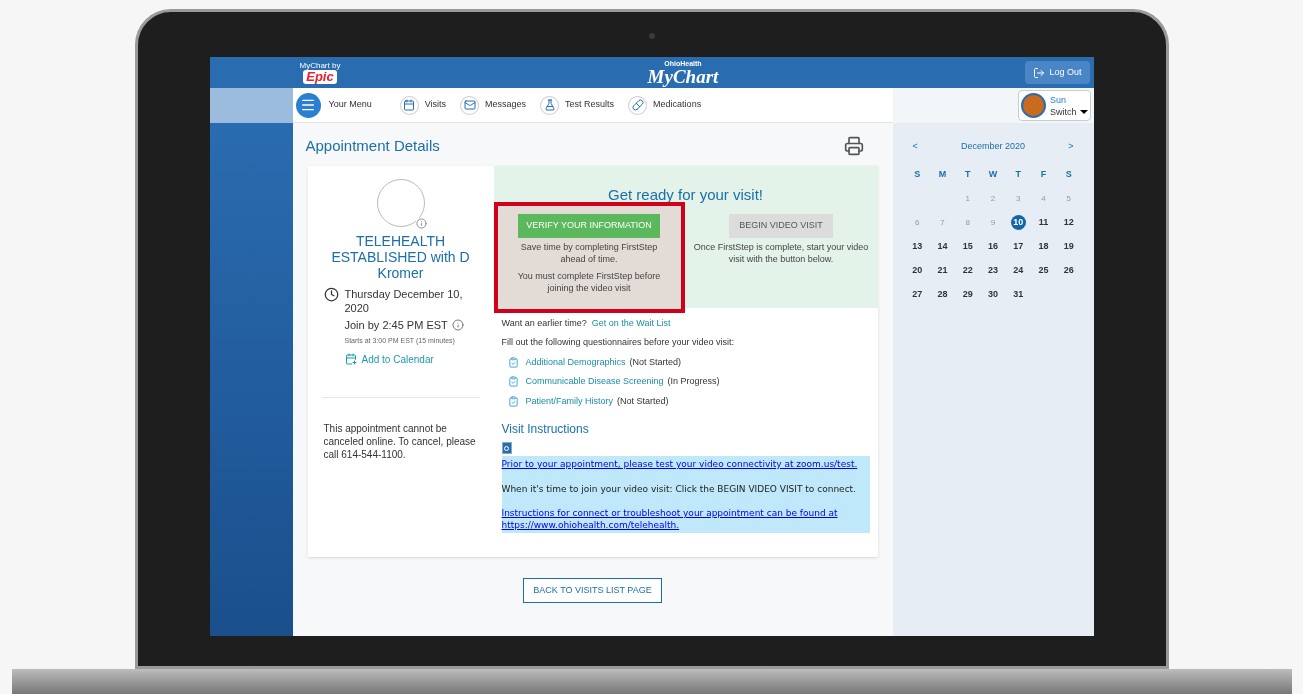  What do you see at coordinates (1018, 198) in the screenshot?
I see `calendar-day: 3` at bounding box center [1018, 198].